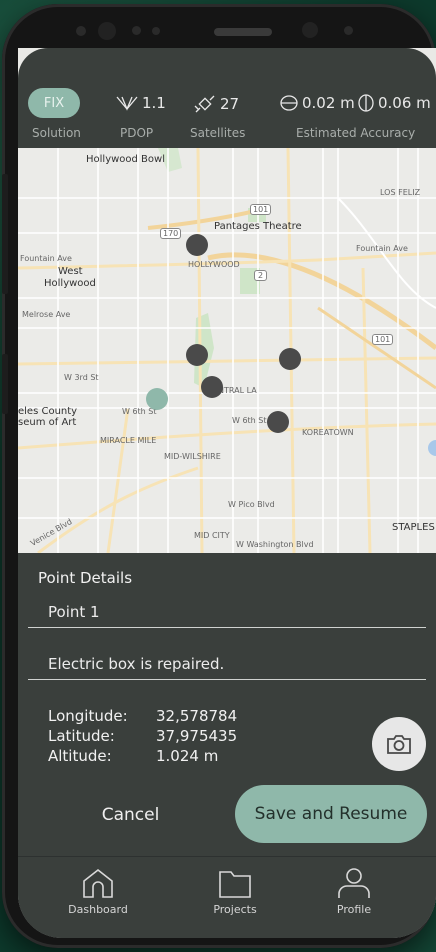  Describe the element at coordinates (88, 716) in the screenshot. I see `longitude-label: Longitude:` at that location.